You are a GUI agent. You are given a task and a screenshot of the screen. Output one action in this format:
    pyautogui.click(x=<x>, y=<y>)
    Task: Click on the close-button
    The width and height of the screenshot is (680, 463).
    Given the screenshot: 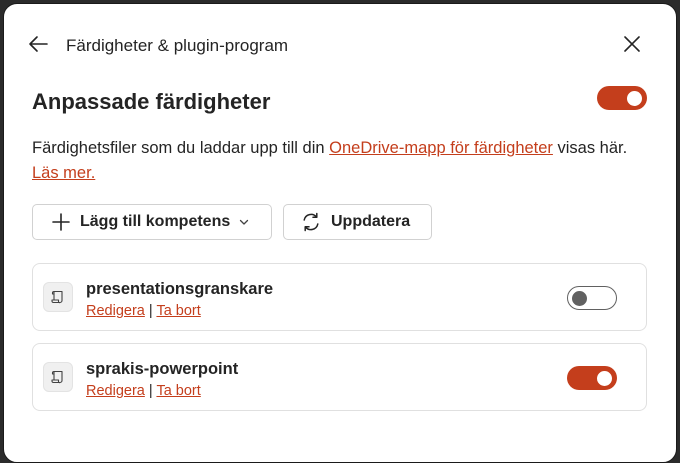 What is the action you would take?
    pyautogui.click(x=632, y=44)
    